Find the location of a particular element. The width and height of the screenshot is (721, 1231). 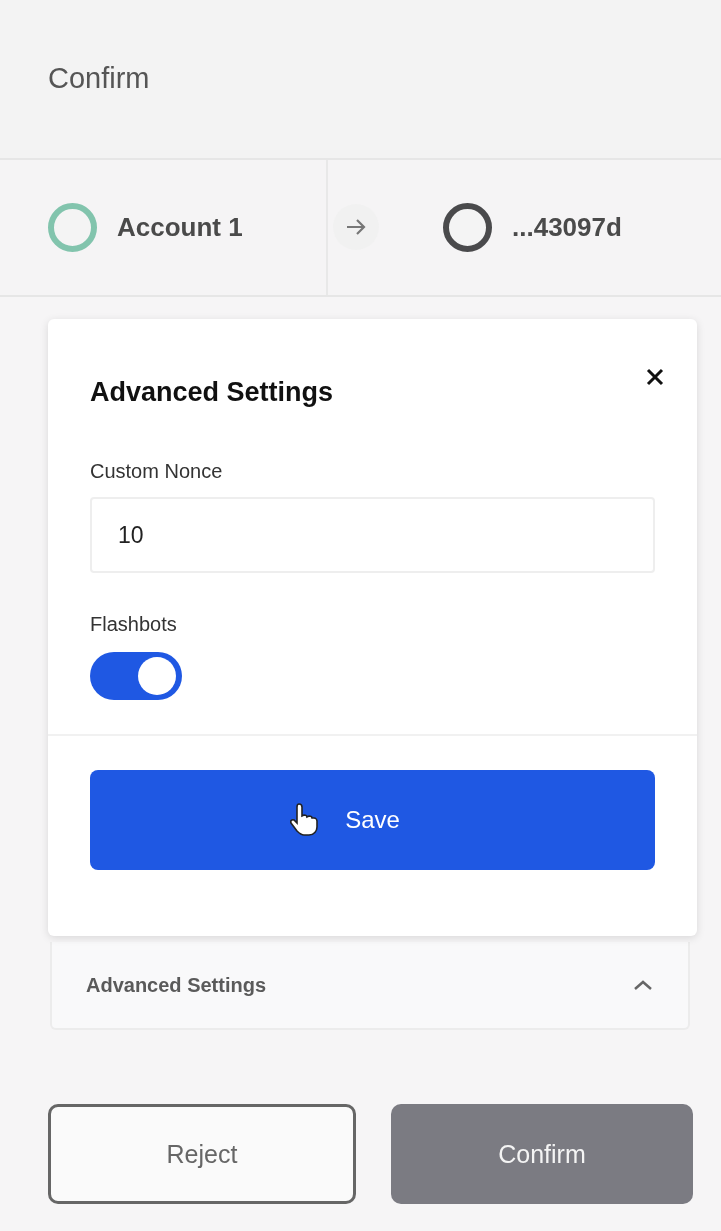

nonce-input-field: 10 is located at coordinates (372, 535).